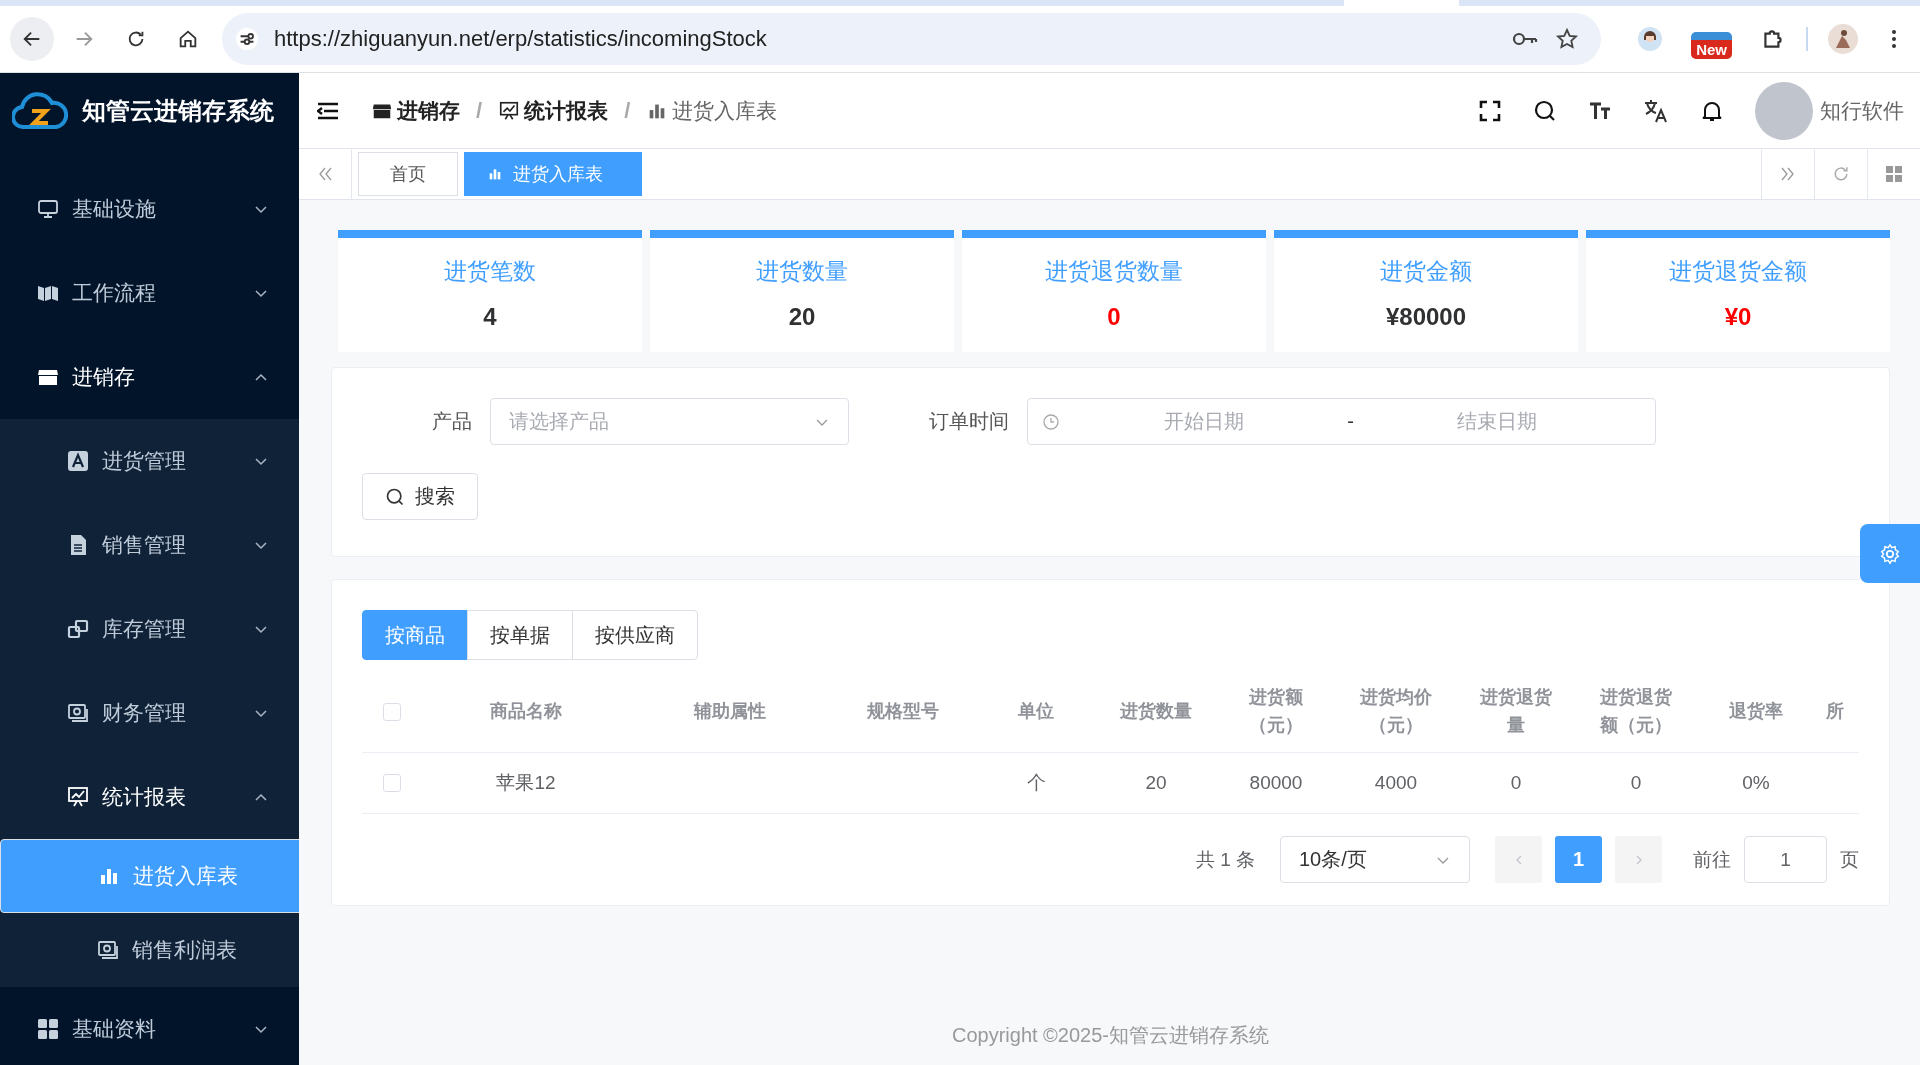 This screenshot has height=1065, width=1920. Describe the element at coordinates (526, 712) in the screenshot. I see `column-header: 商品名称` at that location.